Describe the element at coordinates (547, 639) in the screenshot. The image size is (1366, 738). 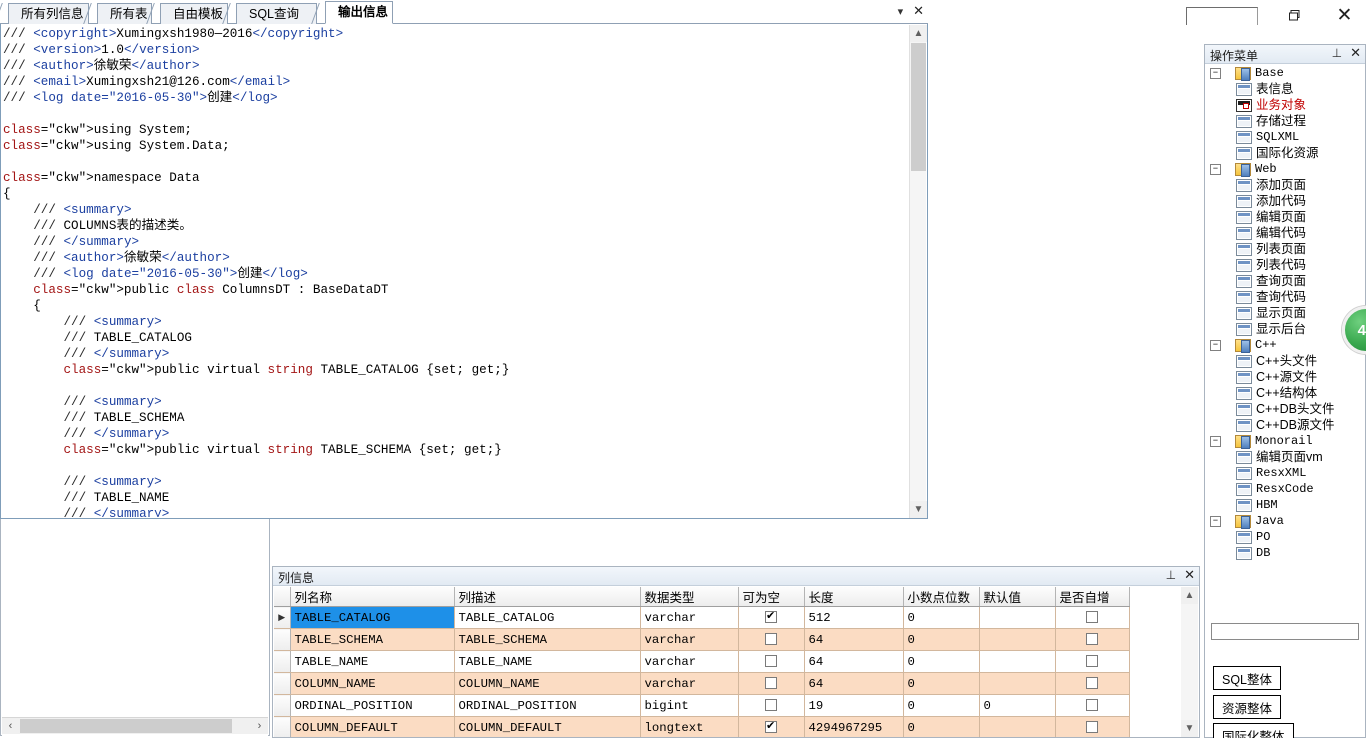
I see `cell-column-desc: TABLE_SCHEMA` at that location.